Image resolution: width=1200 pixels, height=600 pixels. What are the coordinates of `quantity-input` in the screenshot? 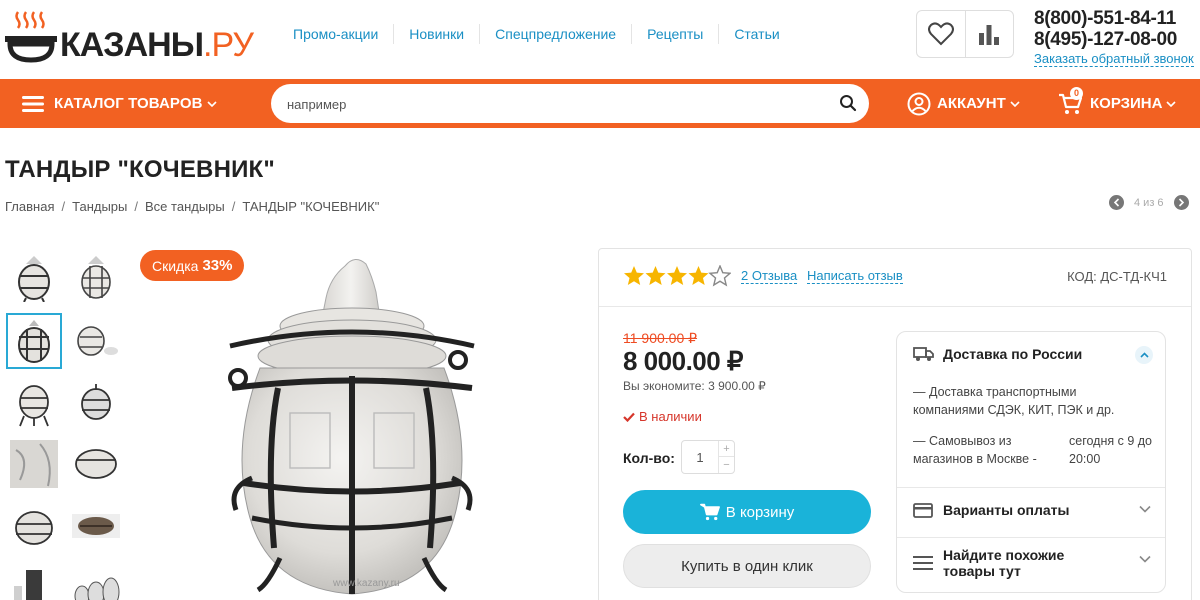 It's located at (700, 457).